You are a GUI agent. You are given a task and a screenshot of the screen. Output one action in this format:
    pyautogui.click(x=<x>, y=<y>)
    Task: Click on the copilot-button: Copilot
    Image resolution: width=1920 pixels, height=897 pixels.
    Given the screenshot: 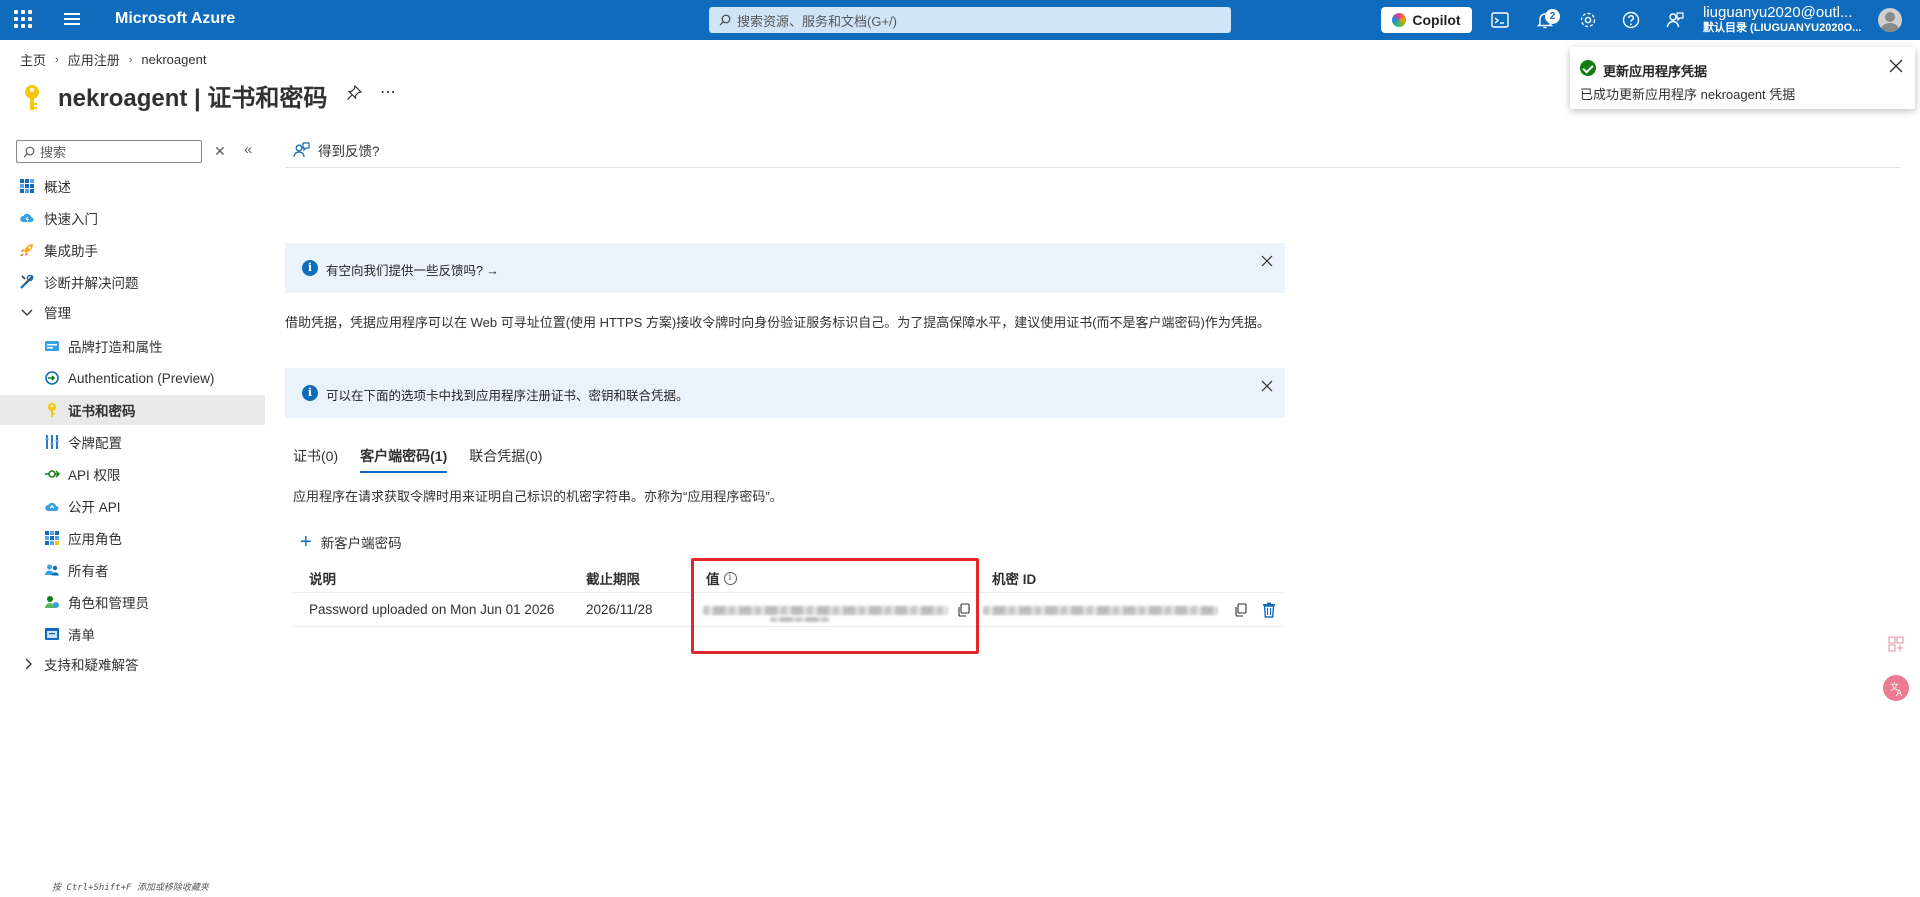 What is the action you would take?
    pyautogui.click(x=1426, y=20)
    